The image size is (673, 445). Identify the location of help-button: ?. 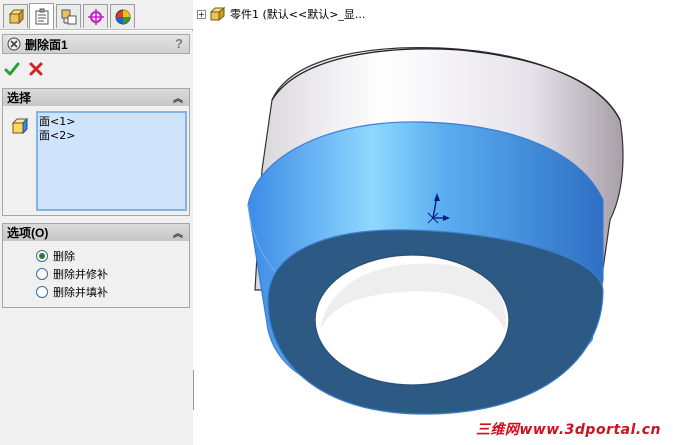
(179, 43).